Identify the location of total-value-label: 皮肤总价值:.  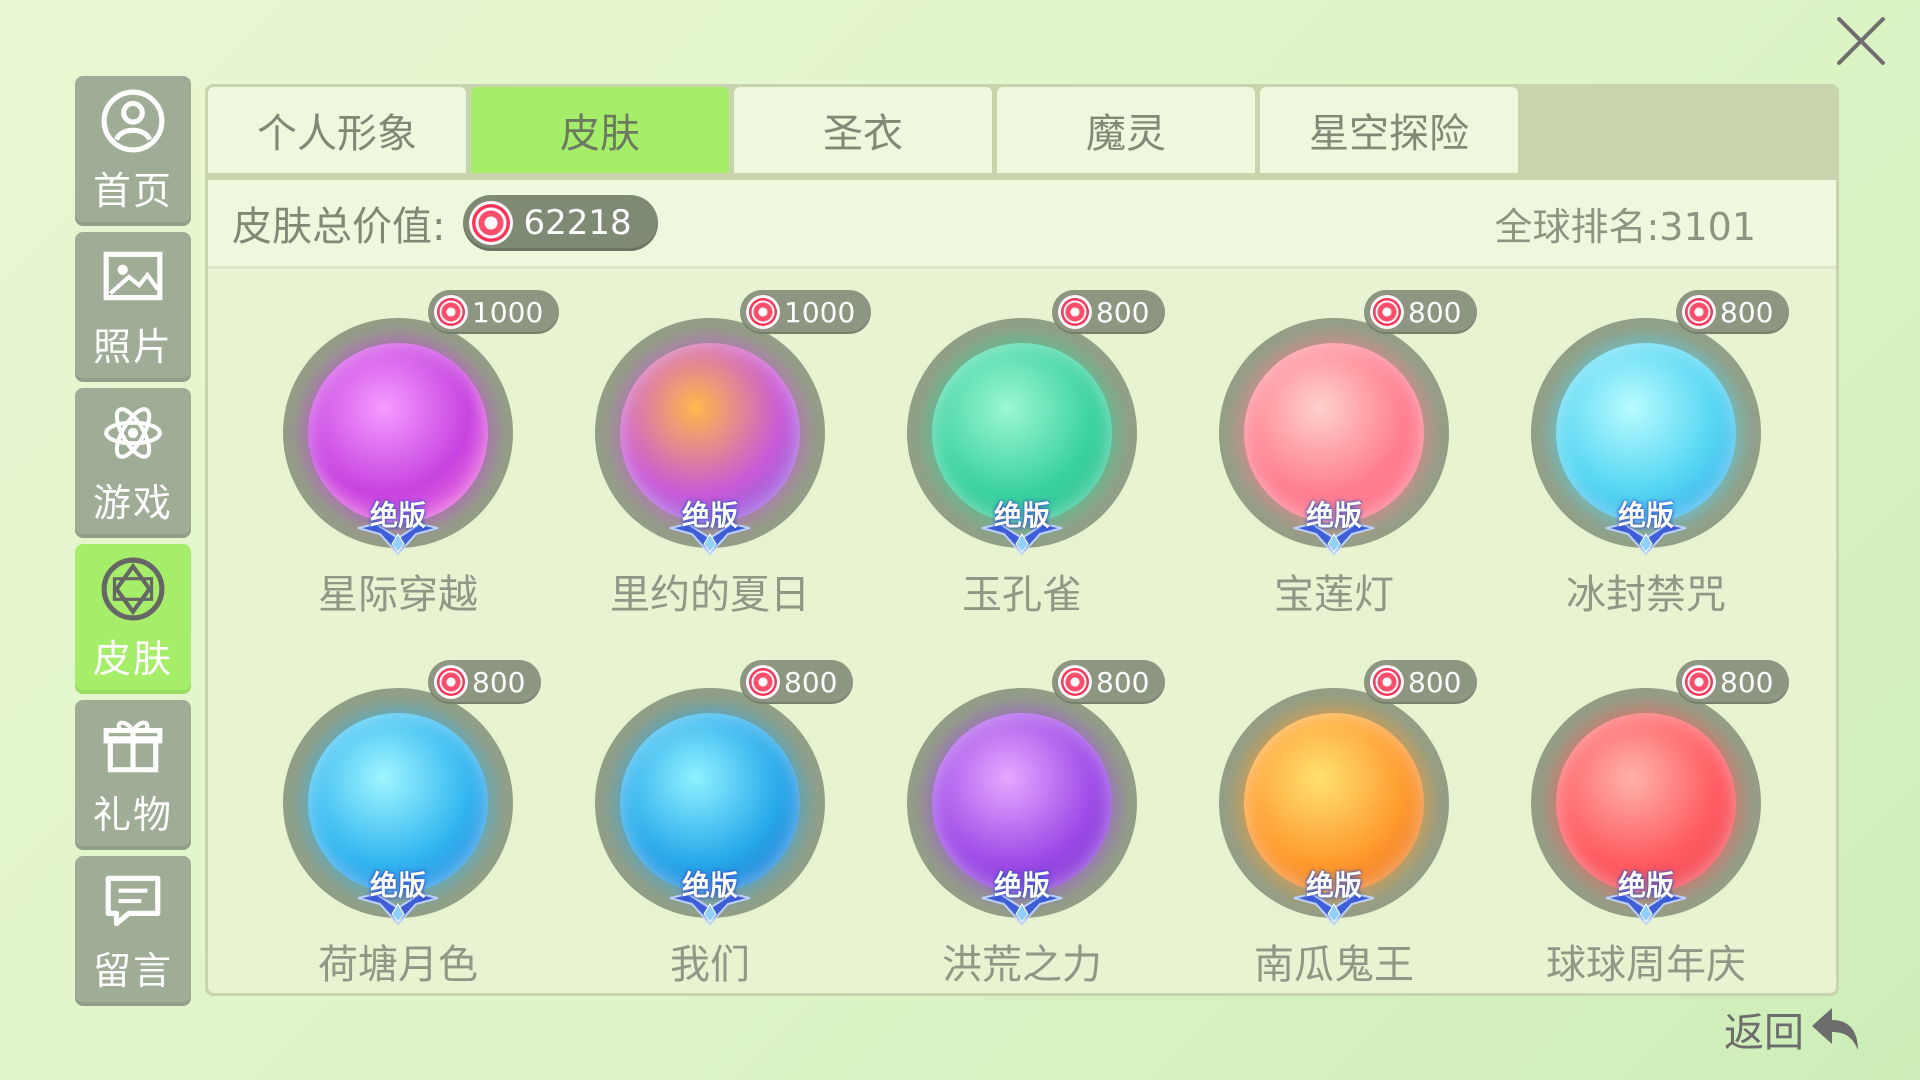
(339, 227).